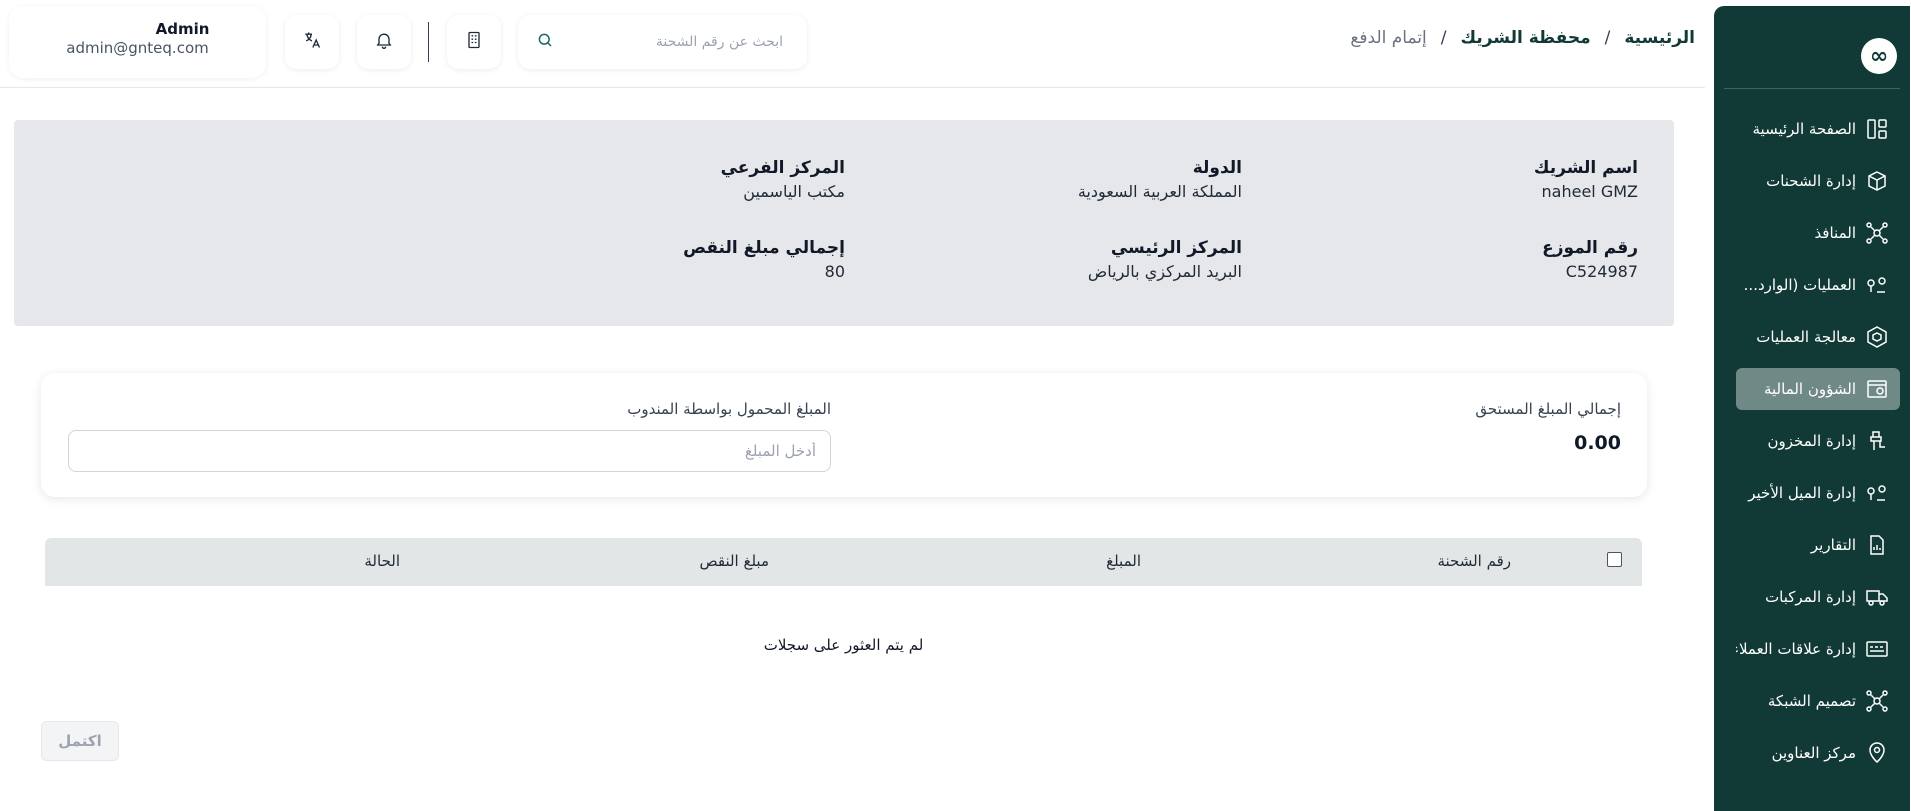 Image resolution: width=1911 pixels, height=811 pixels. What do you see at coordinates (1526, 38) in the screenshot?
I see `breadcrumb-wallet: محفظة الشريك` at bounding box center [1526, 38].